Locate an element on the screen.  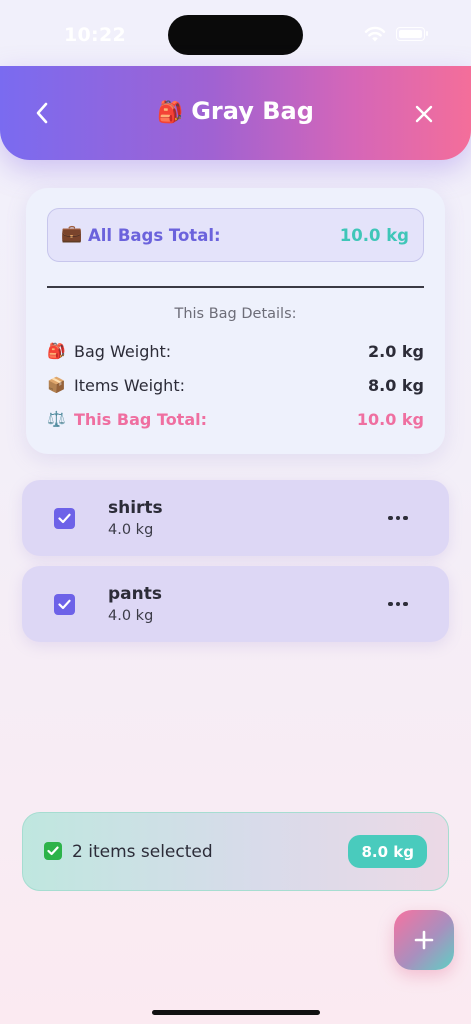
items-weight-value: 8.0 kg is located at coordinates (395, 385).